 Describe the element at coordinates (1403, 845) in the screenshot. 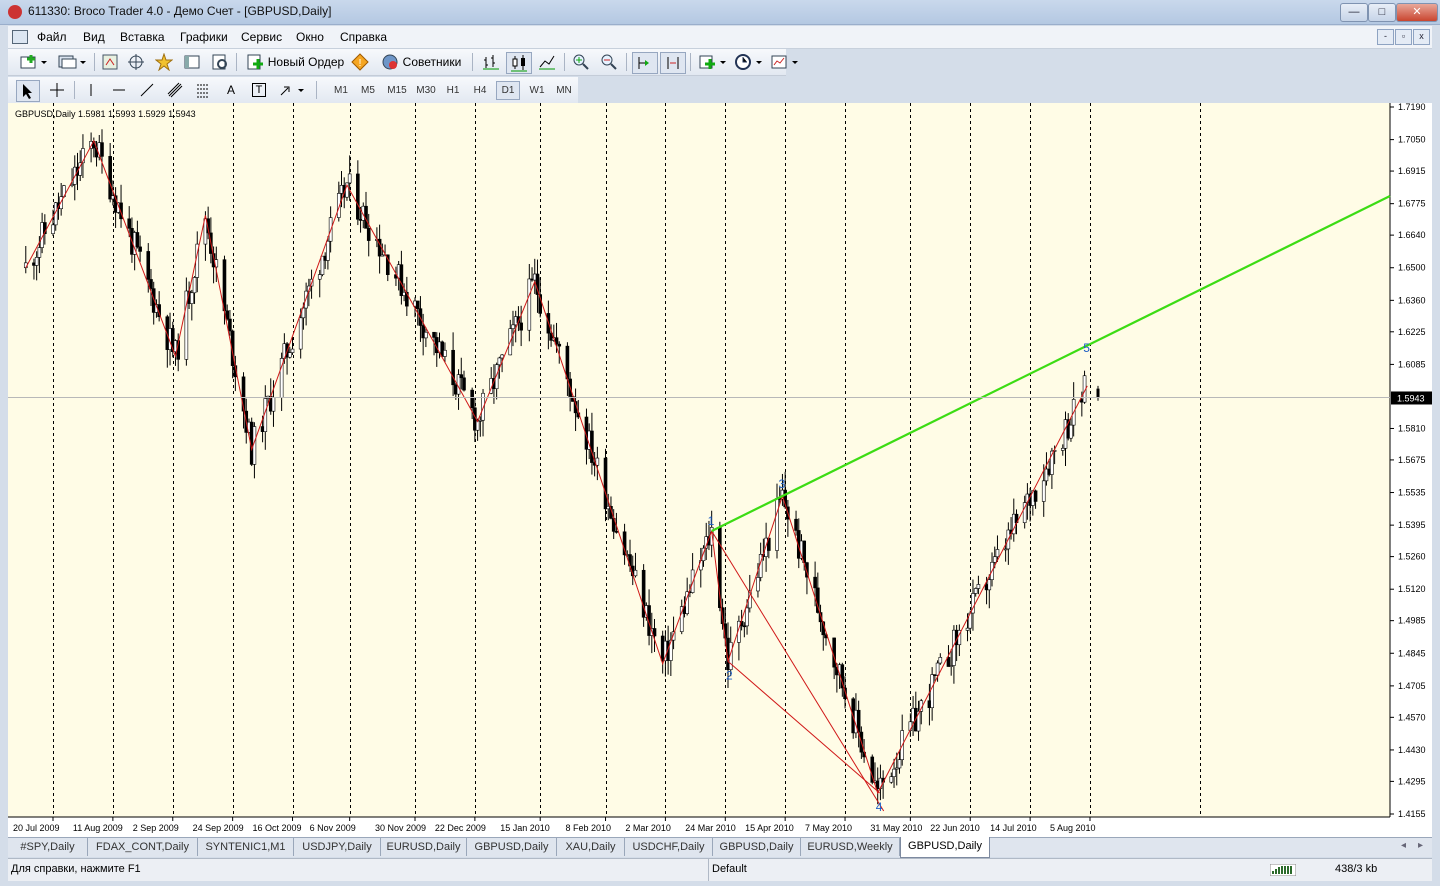

I see `tab-scroll-left-icon: ◂` at that location.